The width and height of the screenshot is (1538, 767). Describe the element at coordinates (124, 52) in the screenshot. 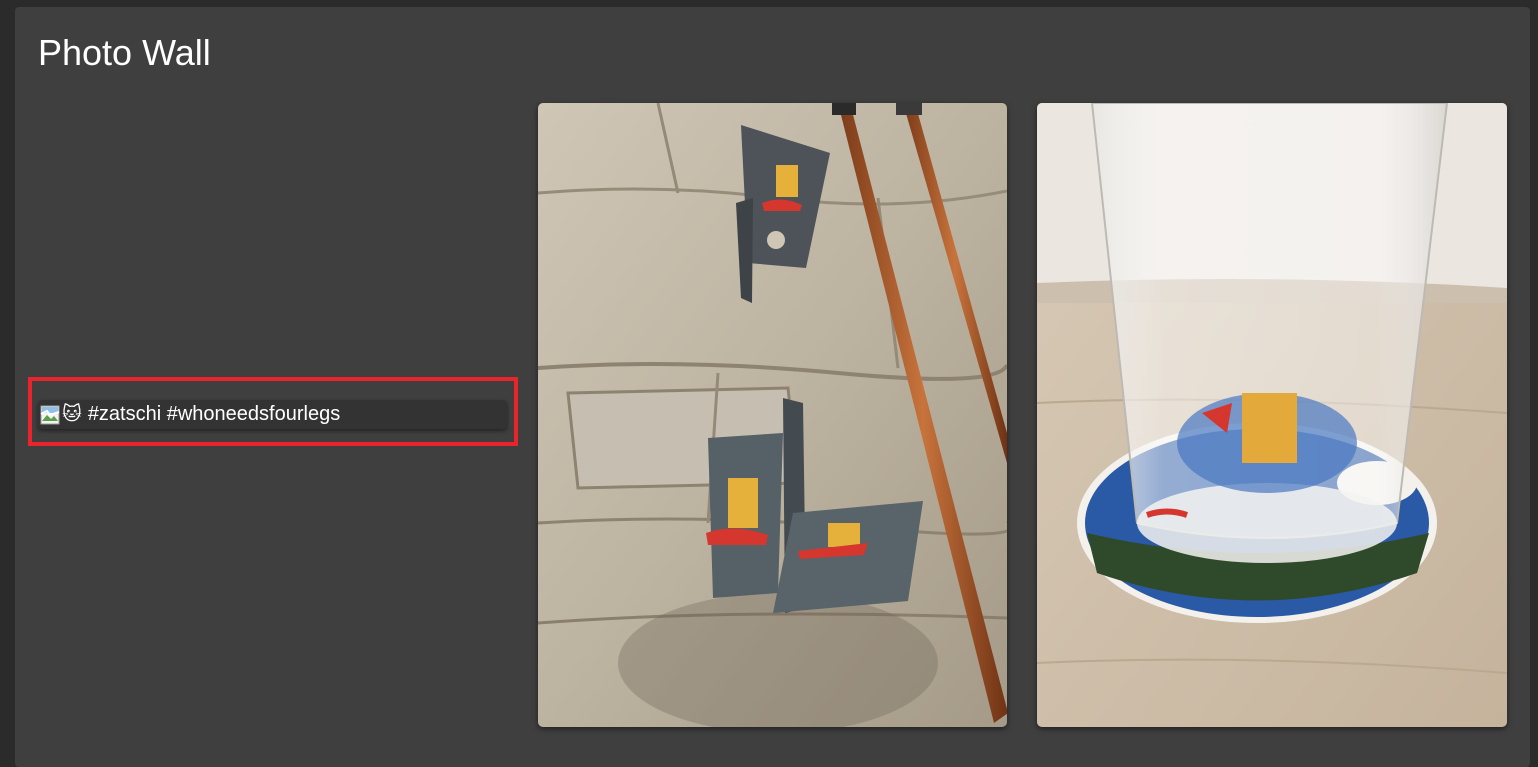

I see `page-title: Photo Wall` at that location.